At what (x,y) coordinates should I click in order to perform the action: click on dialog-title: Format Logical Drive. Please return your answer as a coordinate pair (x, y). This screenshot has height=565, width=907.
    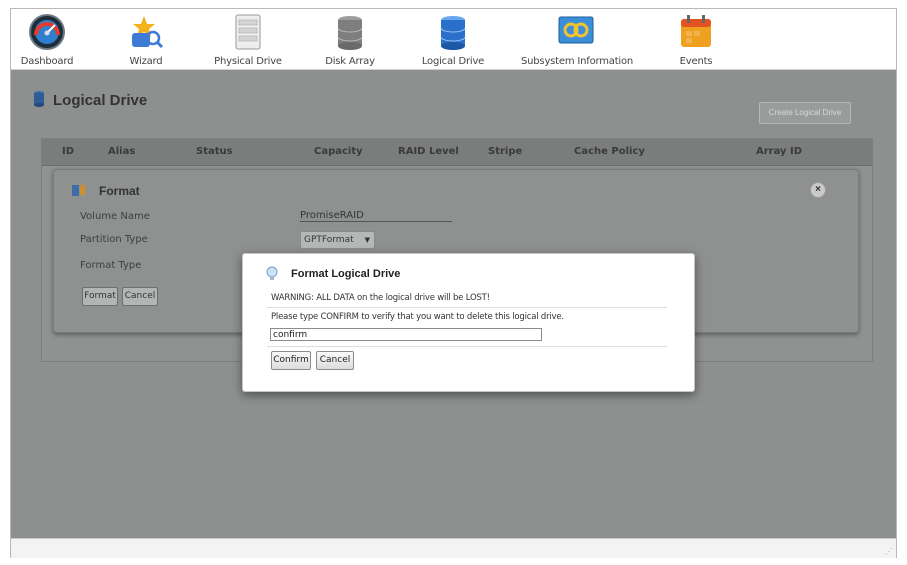
    Looking at the image, I should click on (346, 274).